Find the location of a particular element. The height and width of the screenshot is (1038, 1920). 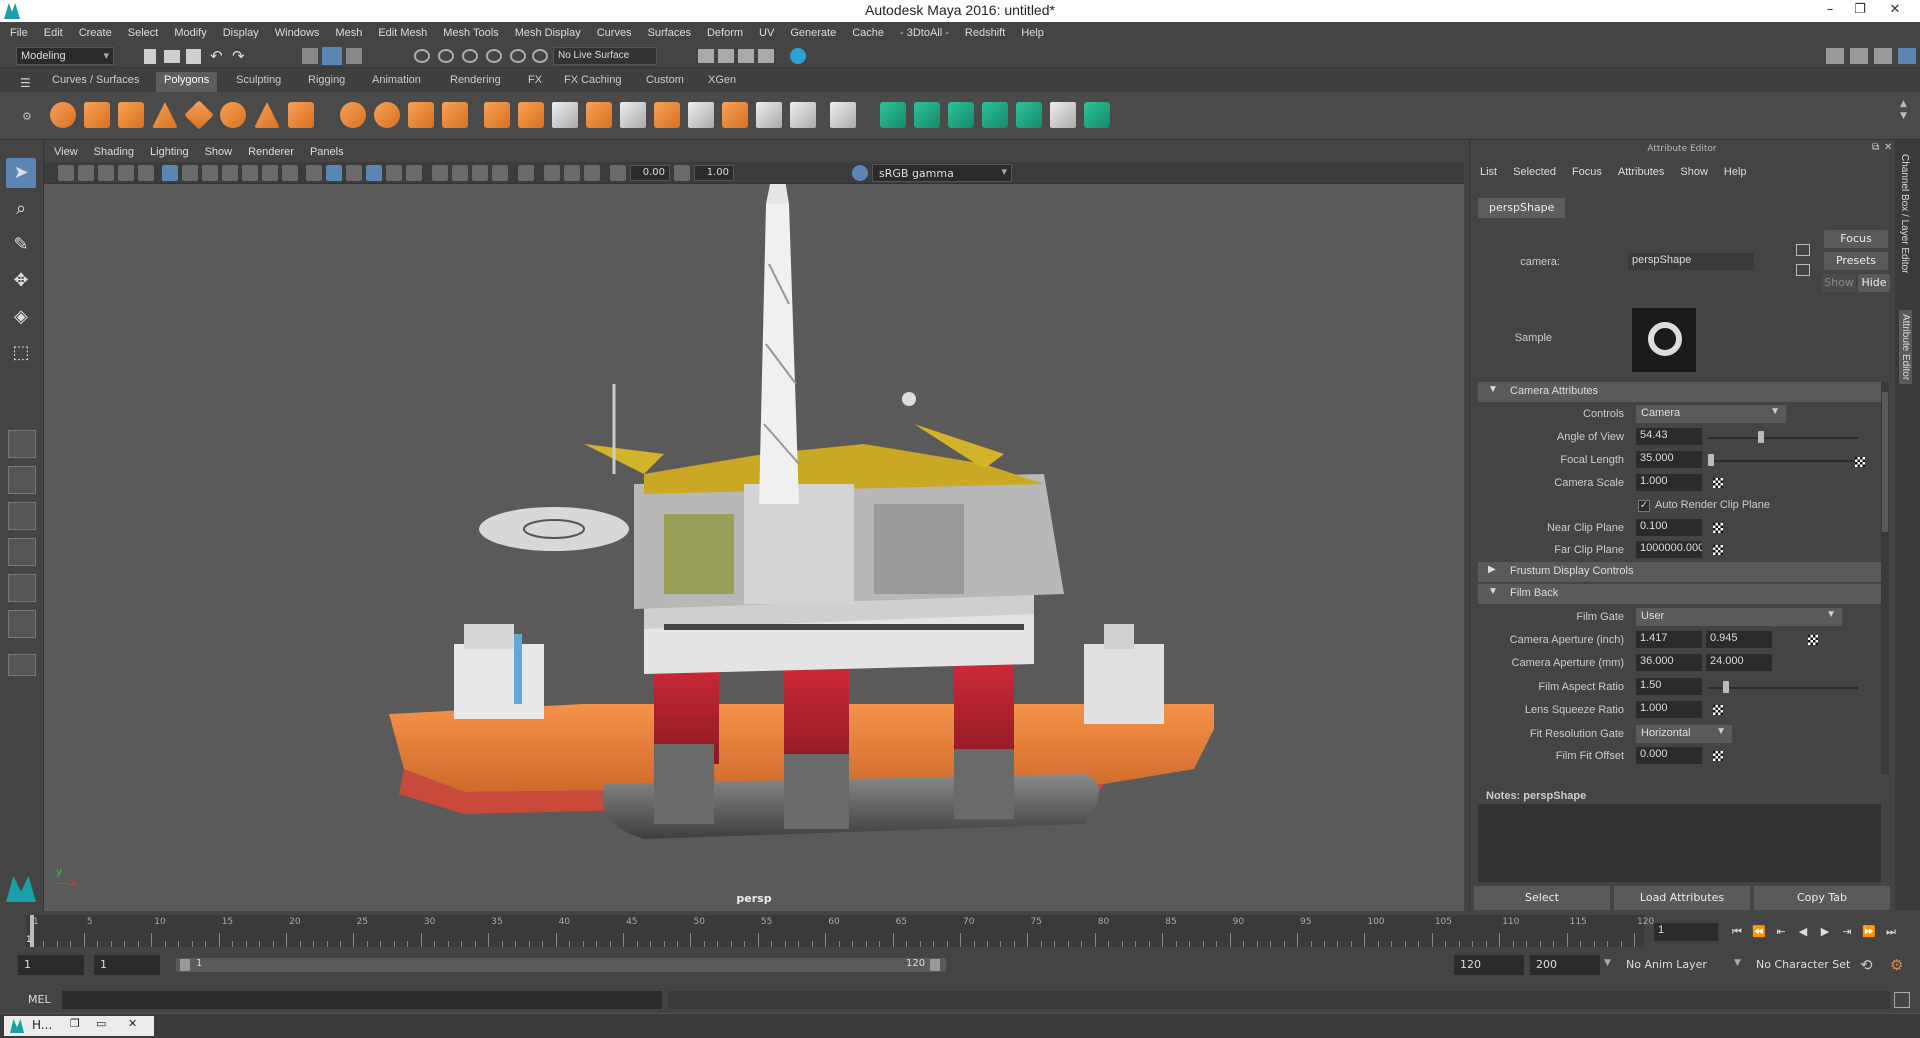

menu-select: Select is located at coordinates (143, 33).